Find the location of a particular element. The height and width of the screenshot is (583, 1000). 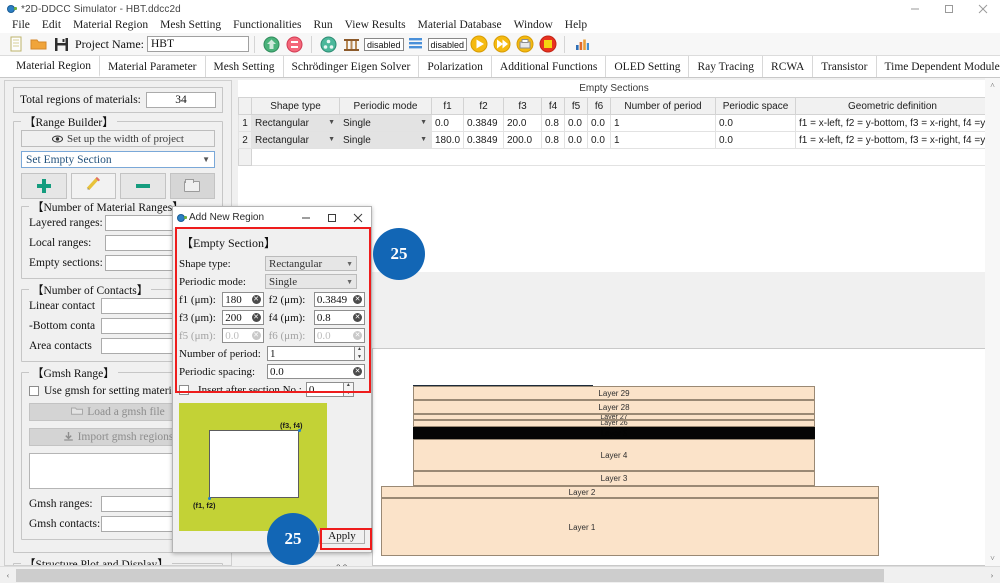

periodic-spacing-input: 0.0 ✕ is located at coordinates (316, 371).